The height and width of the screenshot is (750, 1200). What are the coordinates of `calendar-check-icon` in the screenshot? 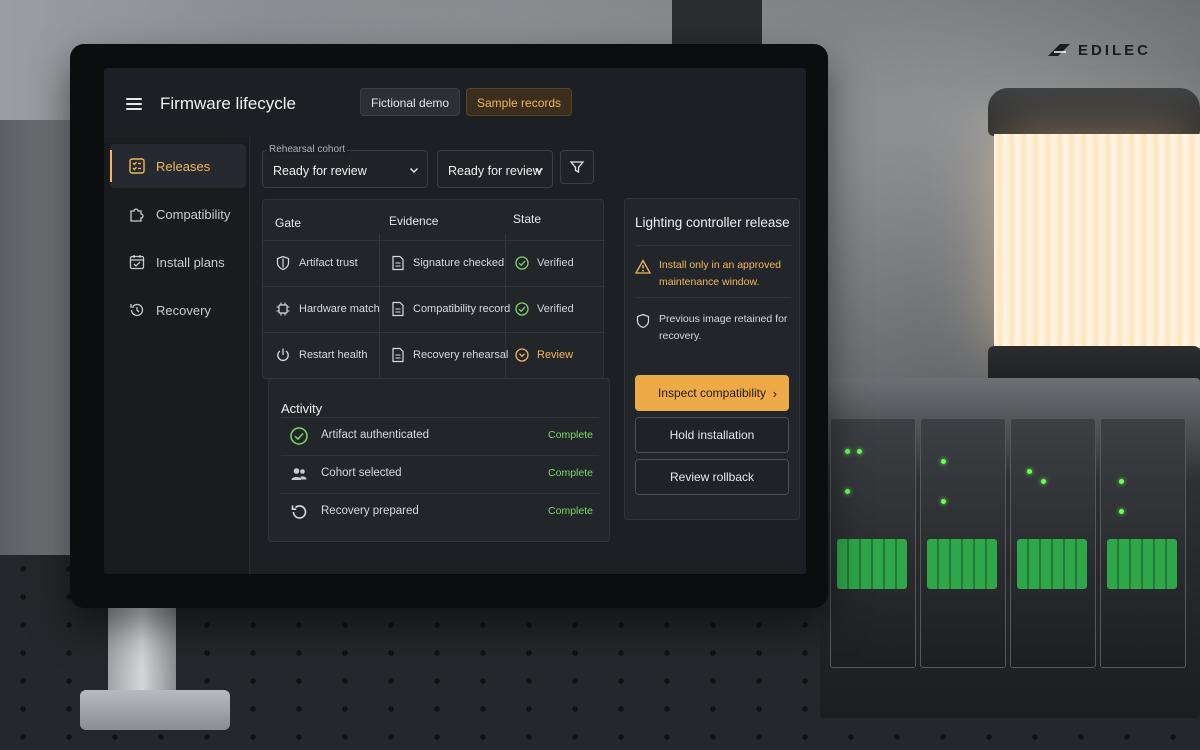 It's located at (137, 262).